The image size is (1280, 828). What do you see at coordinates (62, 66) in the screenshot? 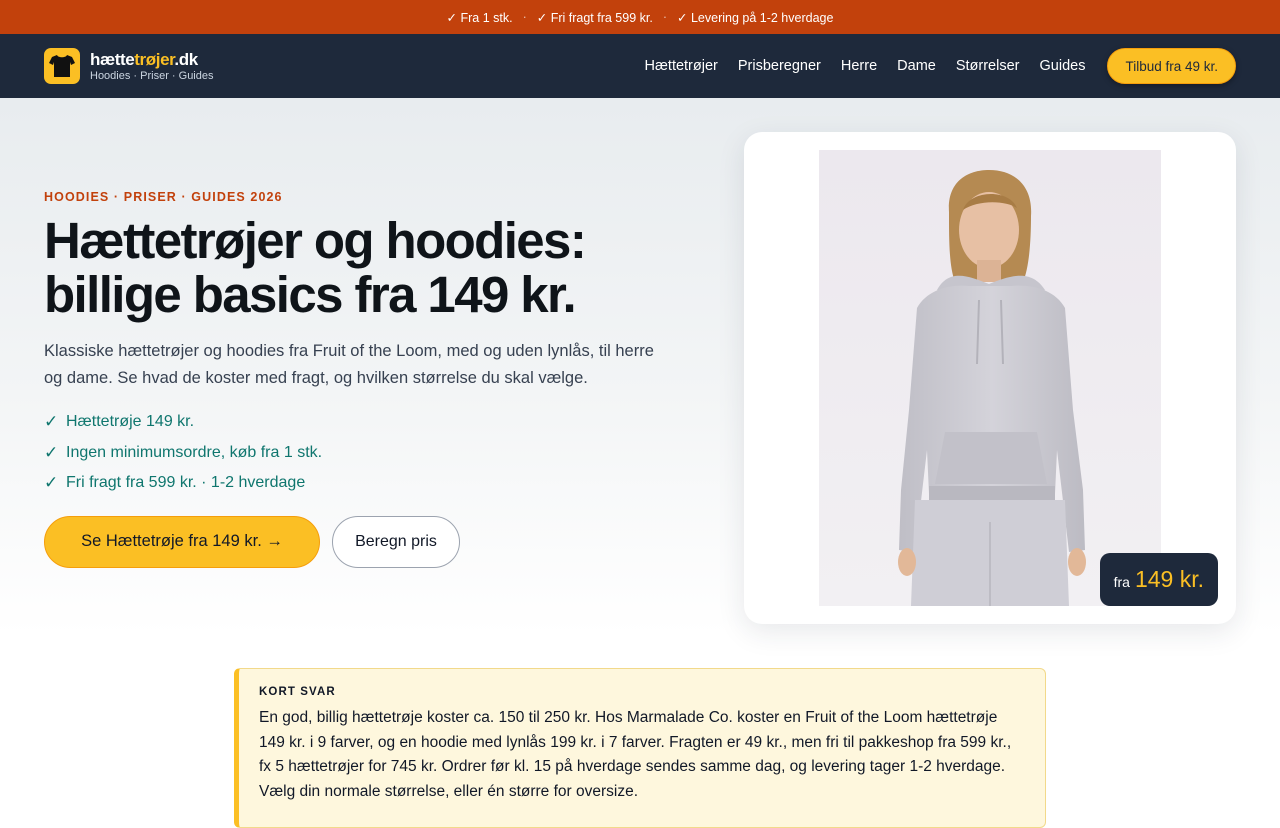
I see `tshirt-icon` at bounding box center [62, 66].